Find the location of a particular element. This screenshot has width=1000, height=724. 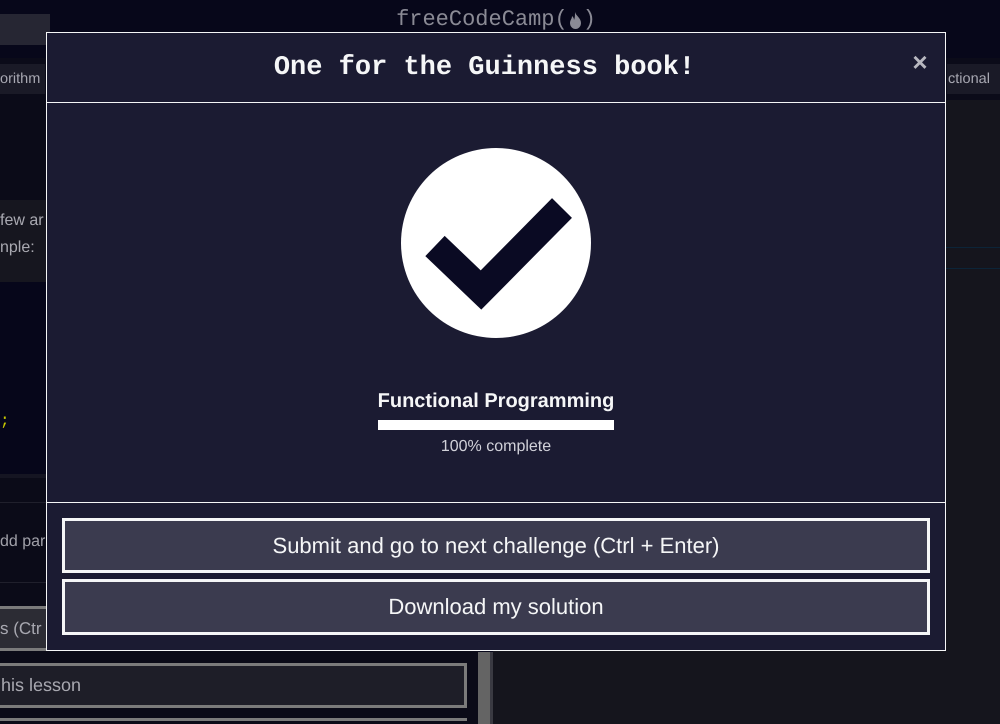

dialog-title: One for the Guinness book! is located at coordinates (484, 67).